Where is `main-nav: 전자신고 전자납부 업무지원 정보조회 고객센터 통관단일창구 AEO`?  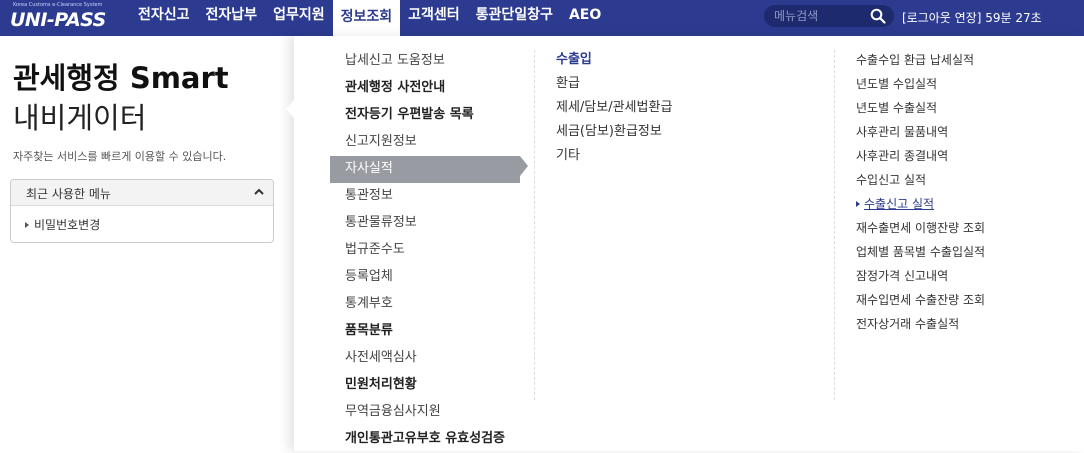 main-nav: 전자신고 전자납부 업무지원 정보조회 고객센터 통관단일창구 AEO is located at coordinates (369, 18).